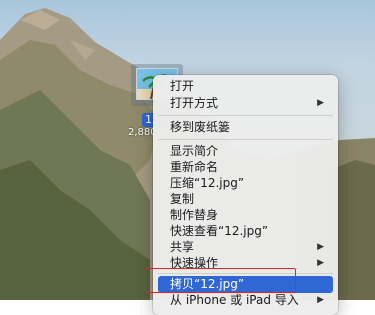 The height and width of the screenshot is (315, 375). I want to click on menu-item-open-with: 打开方式 ▶, so click(245, 103).